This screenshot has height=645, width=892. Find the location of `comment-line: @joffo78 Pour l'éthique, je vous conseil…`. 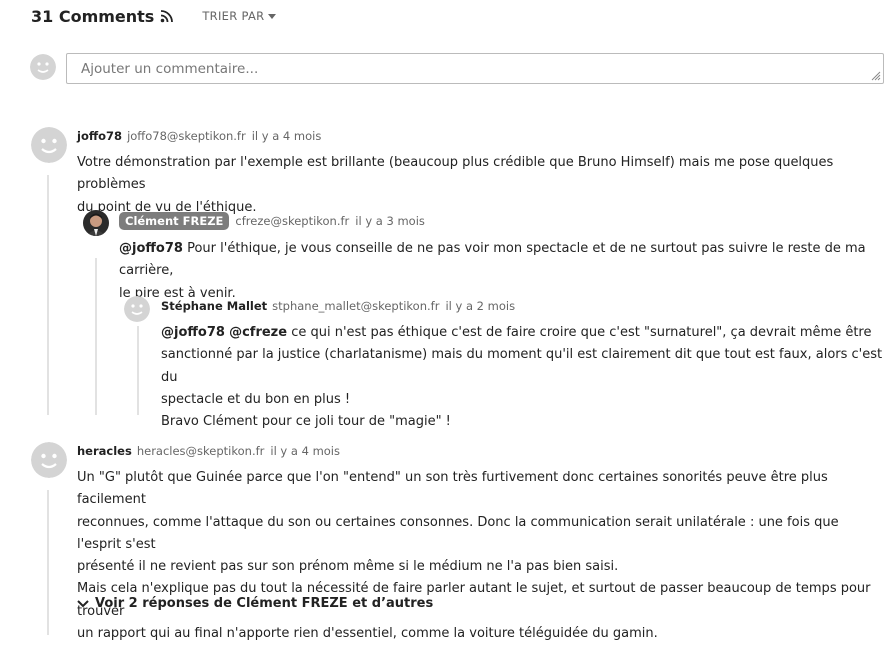

comment-line: @joffo78 Pour l'éthique, je vous conseil… is located at coordinates (492, 260).